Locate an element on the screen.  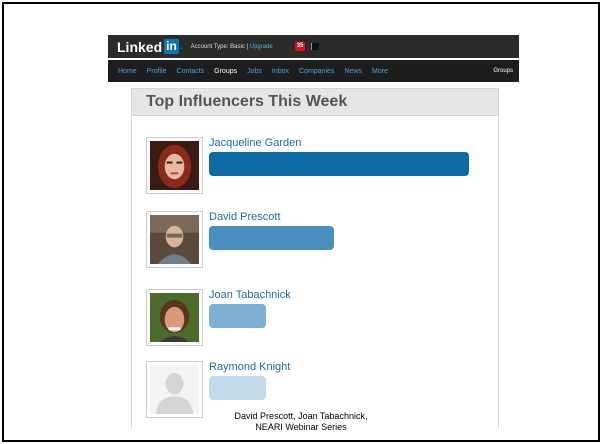
nav-item-home: Home is located at coordinates (127, 71).